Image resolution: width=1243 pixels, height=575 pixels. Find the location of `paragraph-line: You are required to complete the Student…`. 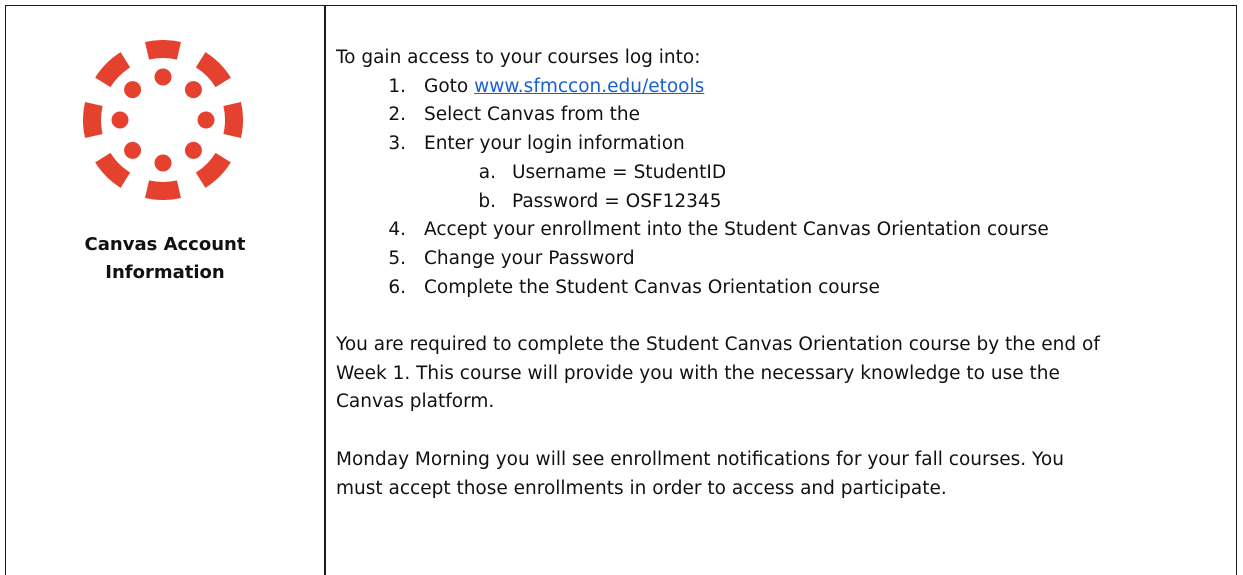

paragraph-line: You are required to complete the Student… is located at coordinates (718, 345).